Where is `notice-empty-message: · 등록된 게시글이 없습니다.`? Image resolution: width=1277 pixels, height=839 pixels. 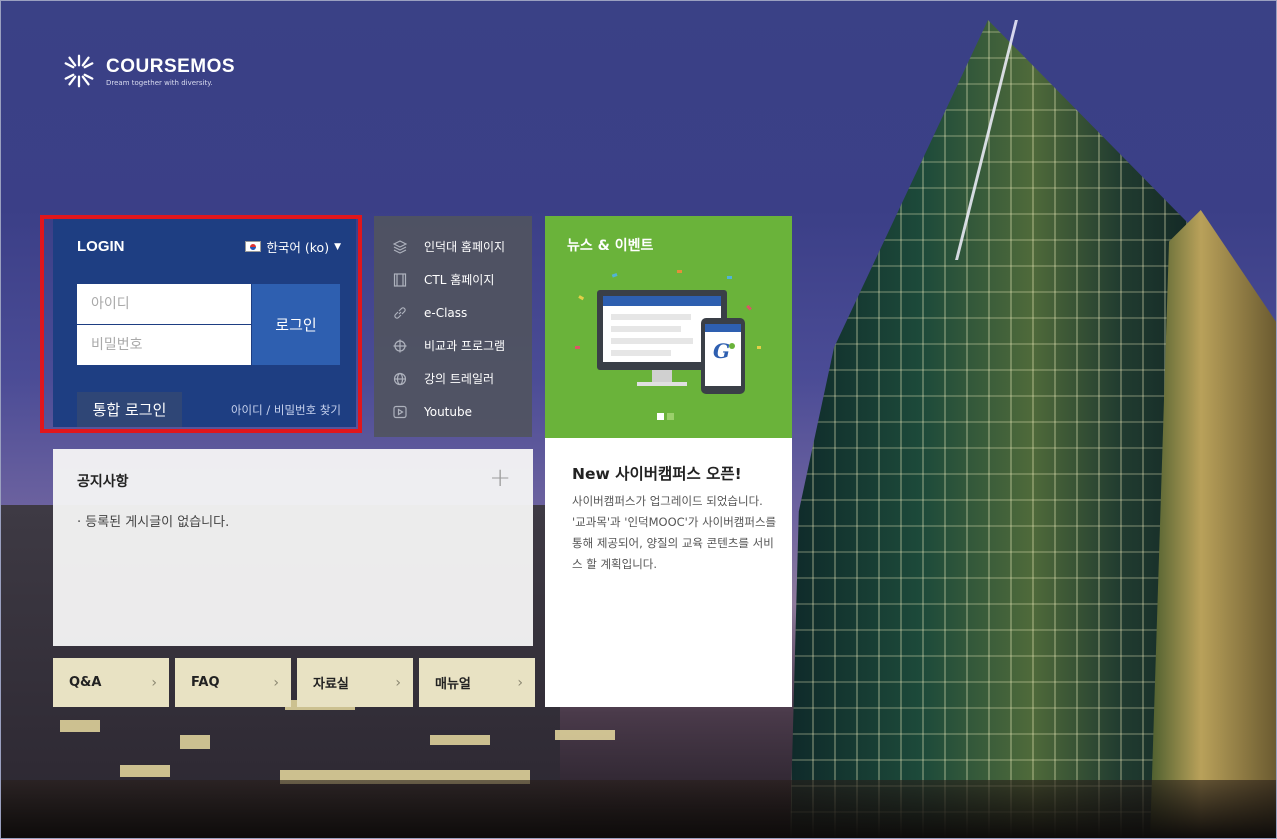
notice-empty-message: · 등록된 게시글이 없습니다. is located at coordinates (153, 522).